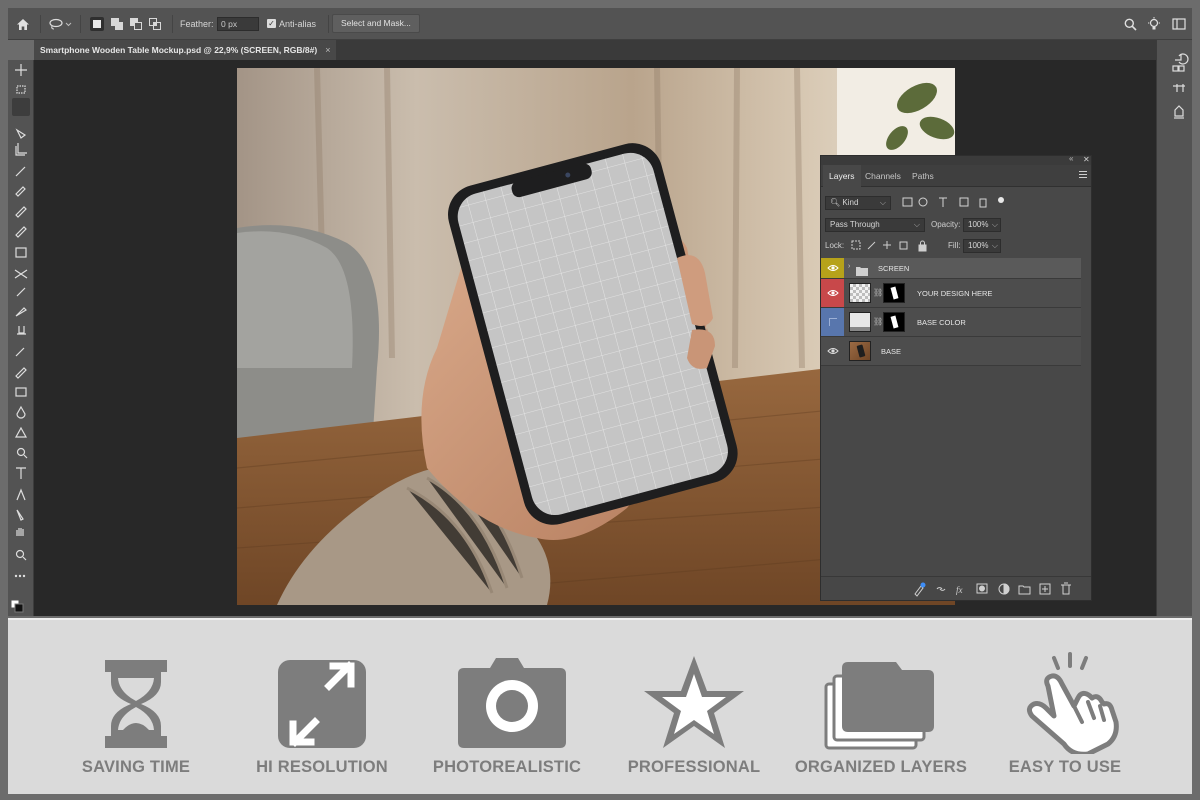  I want to click on feature-photorealistic: PHOTOREALISTIC, so click(507, 714).